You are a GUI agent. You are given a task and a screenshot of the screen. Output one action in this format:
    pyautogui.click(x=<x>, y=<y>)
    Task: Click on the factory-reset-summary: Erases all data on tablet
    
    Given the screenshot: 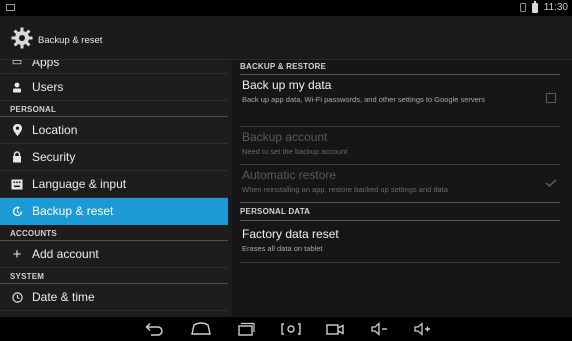 What is the action you would take?
    pyautogui.click(x=282, y=248)
    